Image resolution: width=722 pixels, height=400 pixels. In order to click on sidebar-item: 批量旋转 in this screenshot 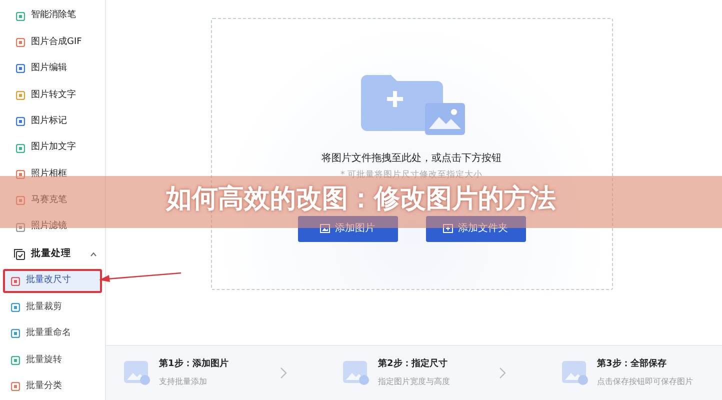, I will do `click(52, 360)`.